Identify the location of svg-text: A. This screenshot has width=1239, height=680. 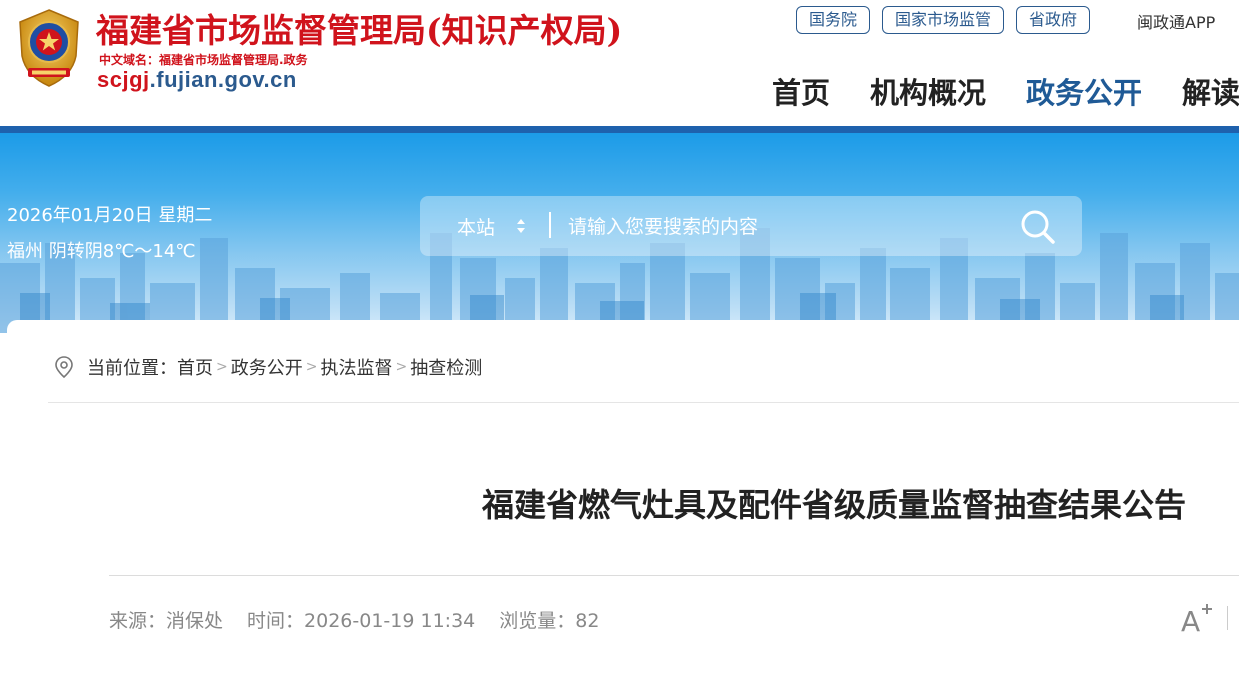
(1190, 620).